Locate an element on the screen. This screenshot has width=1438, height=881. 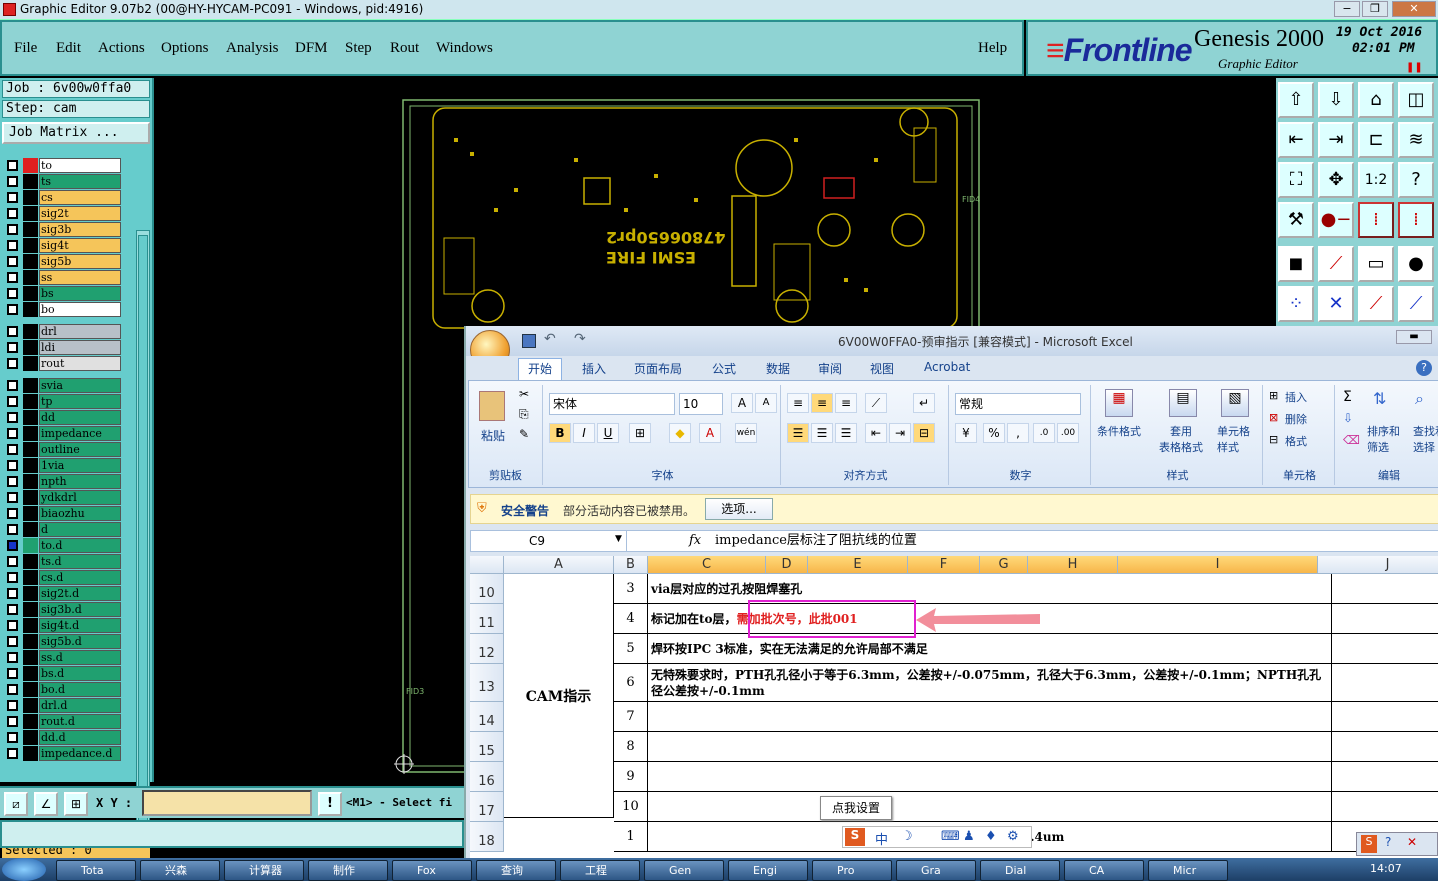
layer-name: biaozhu is located at coordinates (80, 513).